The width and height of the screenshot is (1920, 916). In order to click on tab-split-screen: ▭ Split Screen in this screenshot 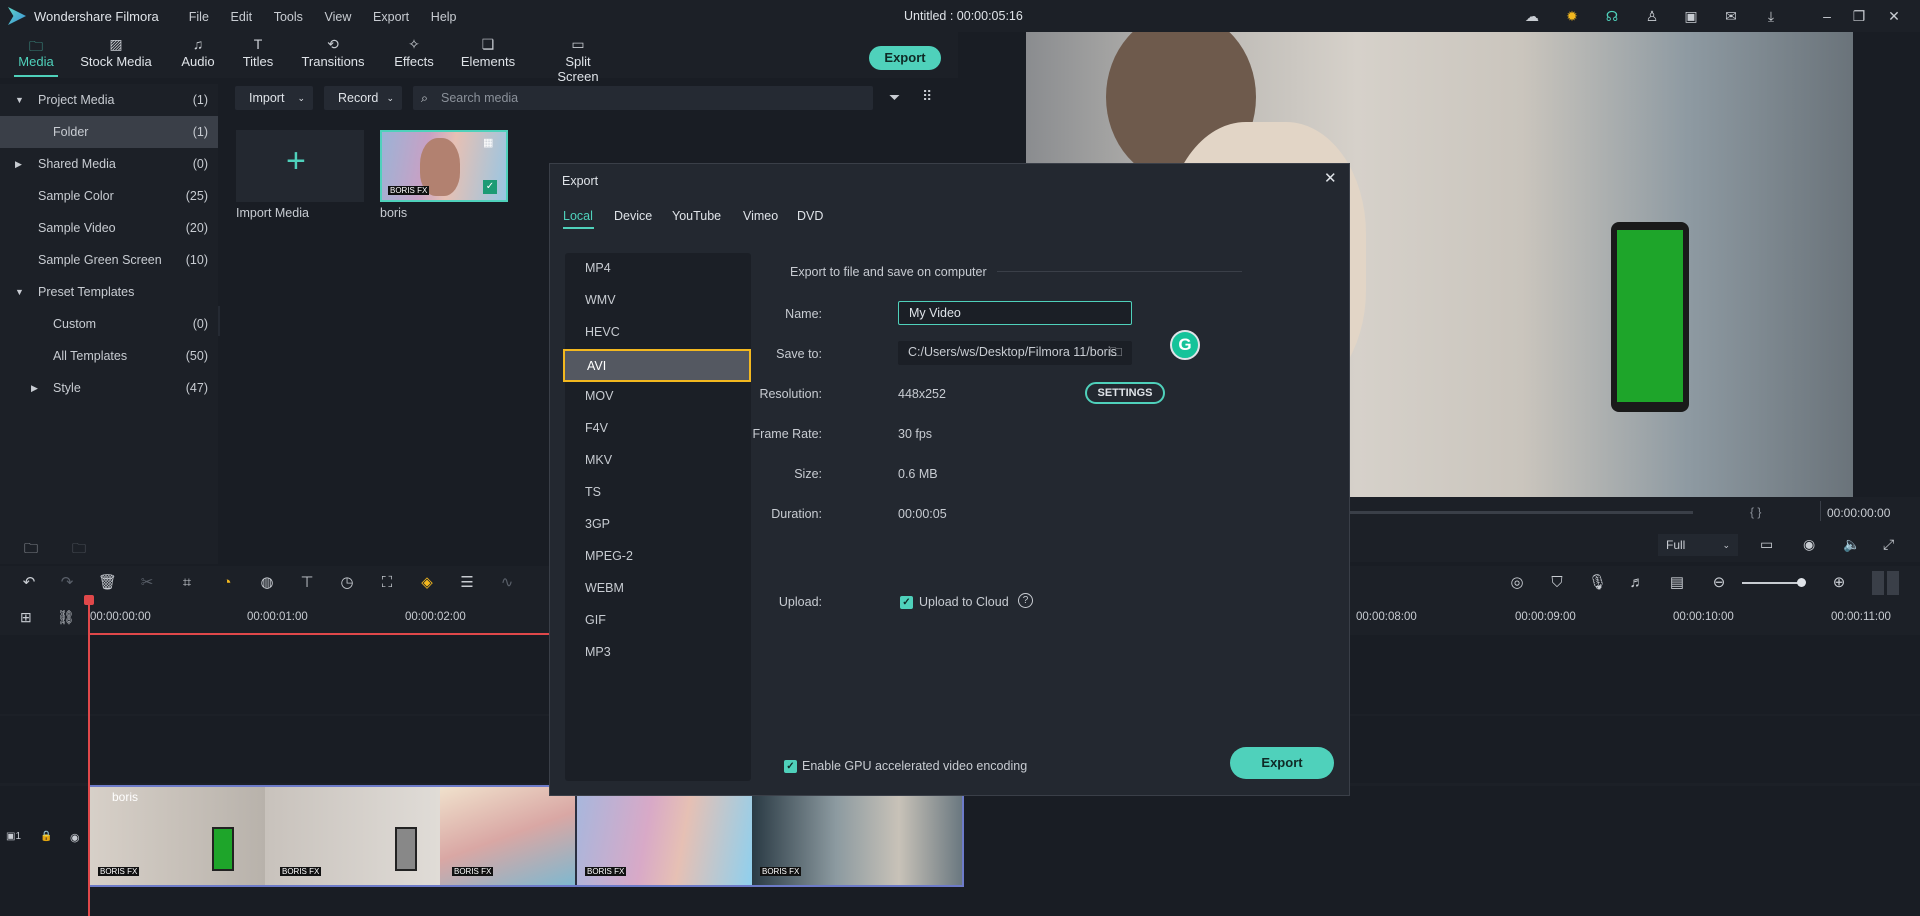, I will do `click(578, 60)`.